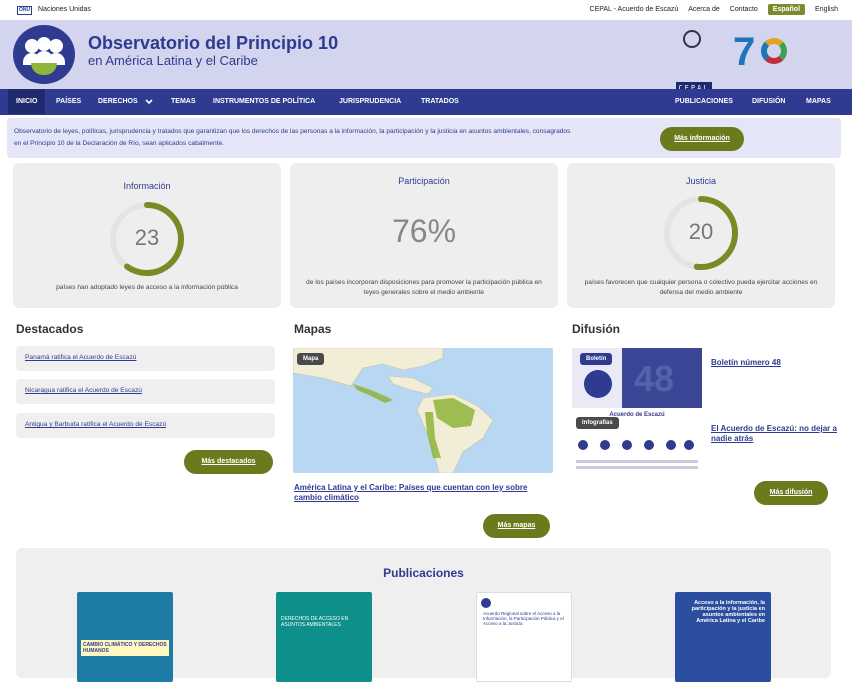 Image resolution: width=852 pixels, height=682 pixels. Describe the element at coordinates (704, 9) in the screenshot. I see `link-acerca: Acerca de` at that location.